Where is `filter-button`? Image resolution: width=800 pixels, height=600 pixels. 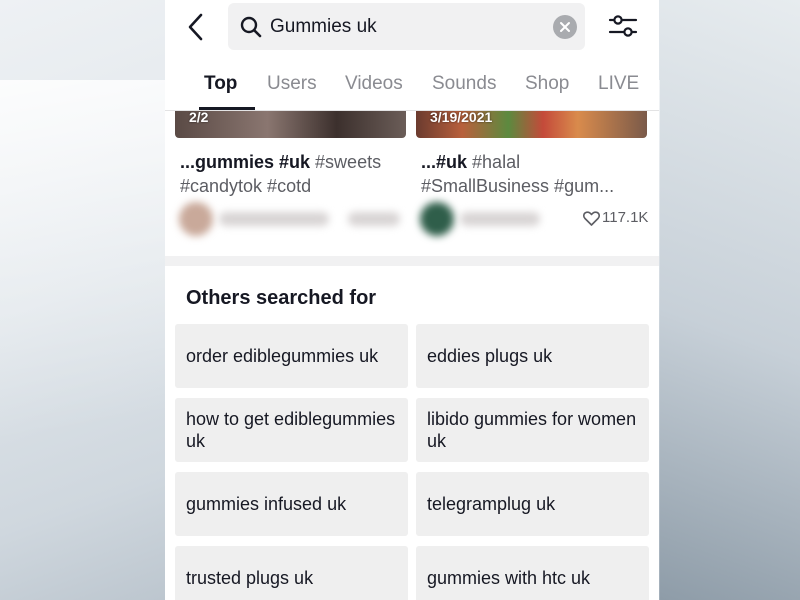 filter-button is located at coordinates (623, 26).